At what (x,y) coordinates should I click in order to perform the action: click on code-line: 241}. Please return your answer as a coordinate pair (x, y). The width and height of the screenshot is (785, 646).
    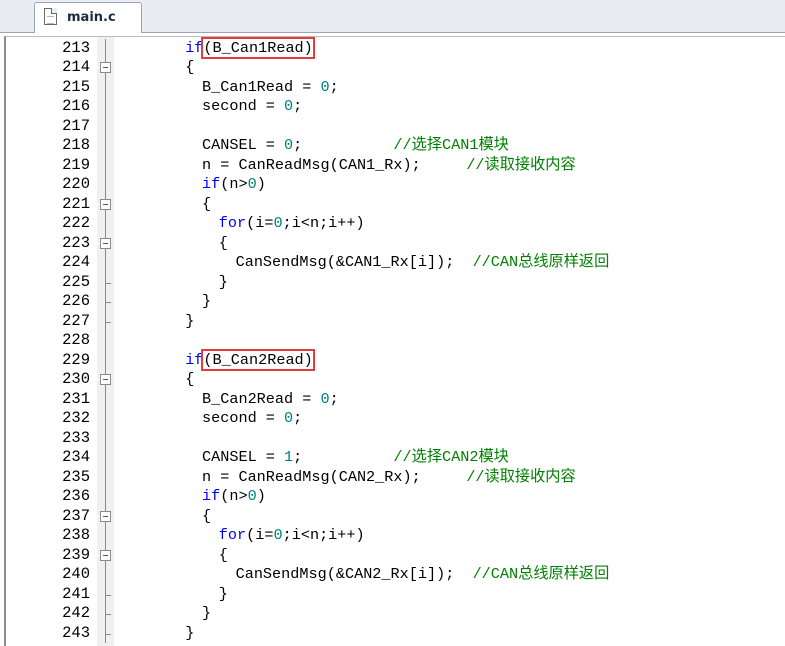
    Looking at the image, I should click on (395, 594).